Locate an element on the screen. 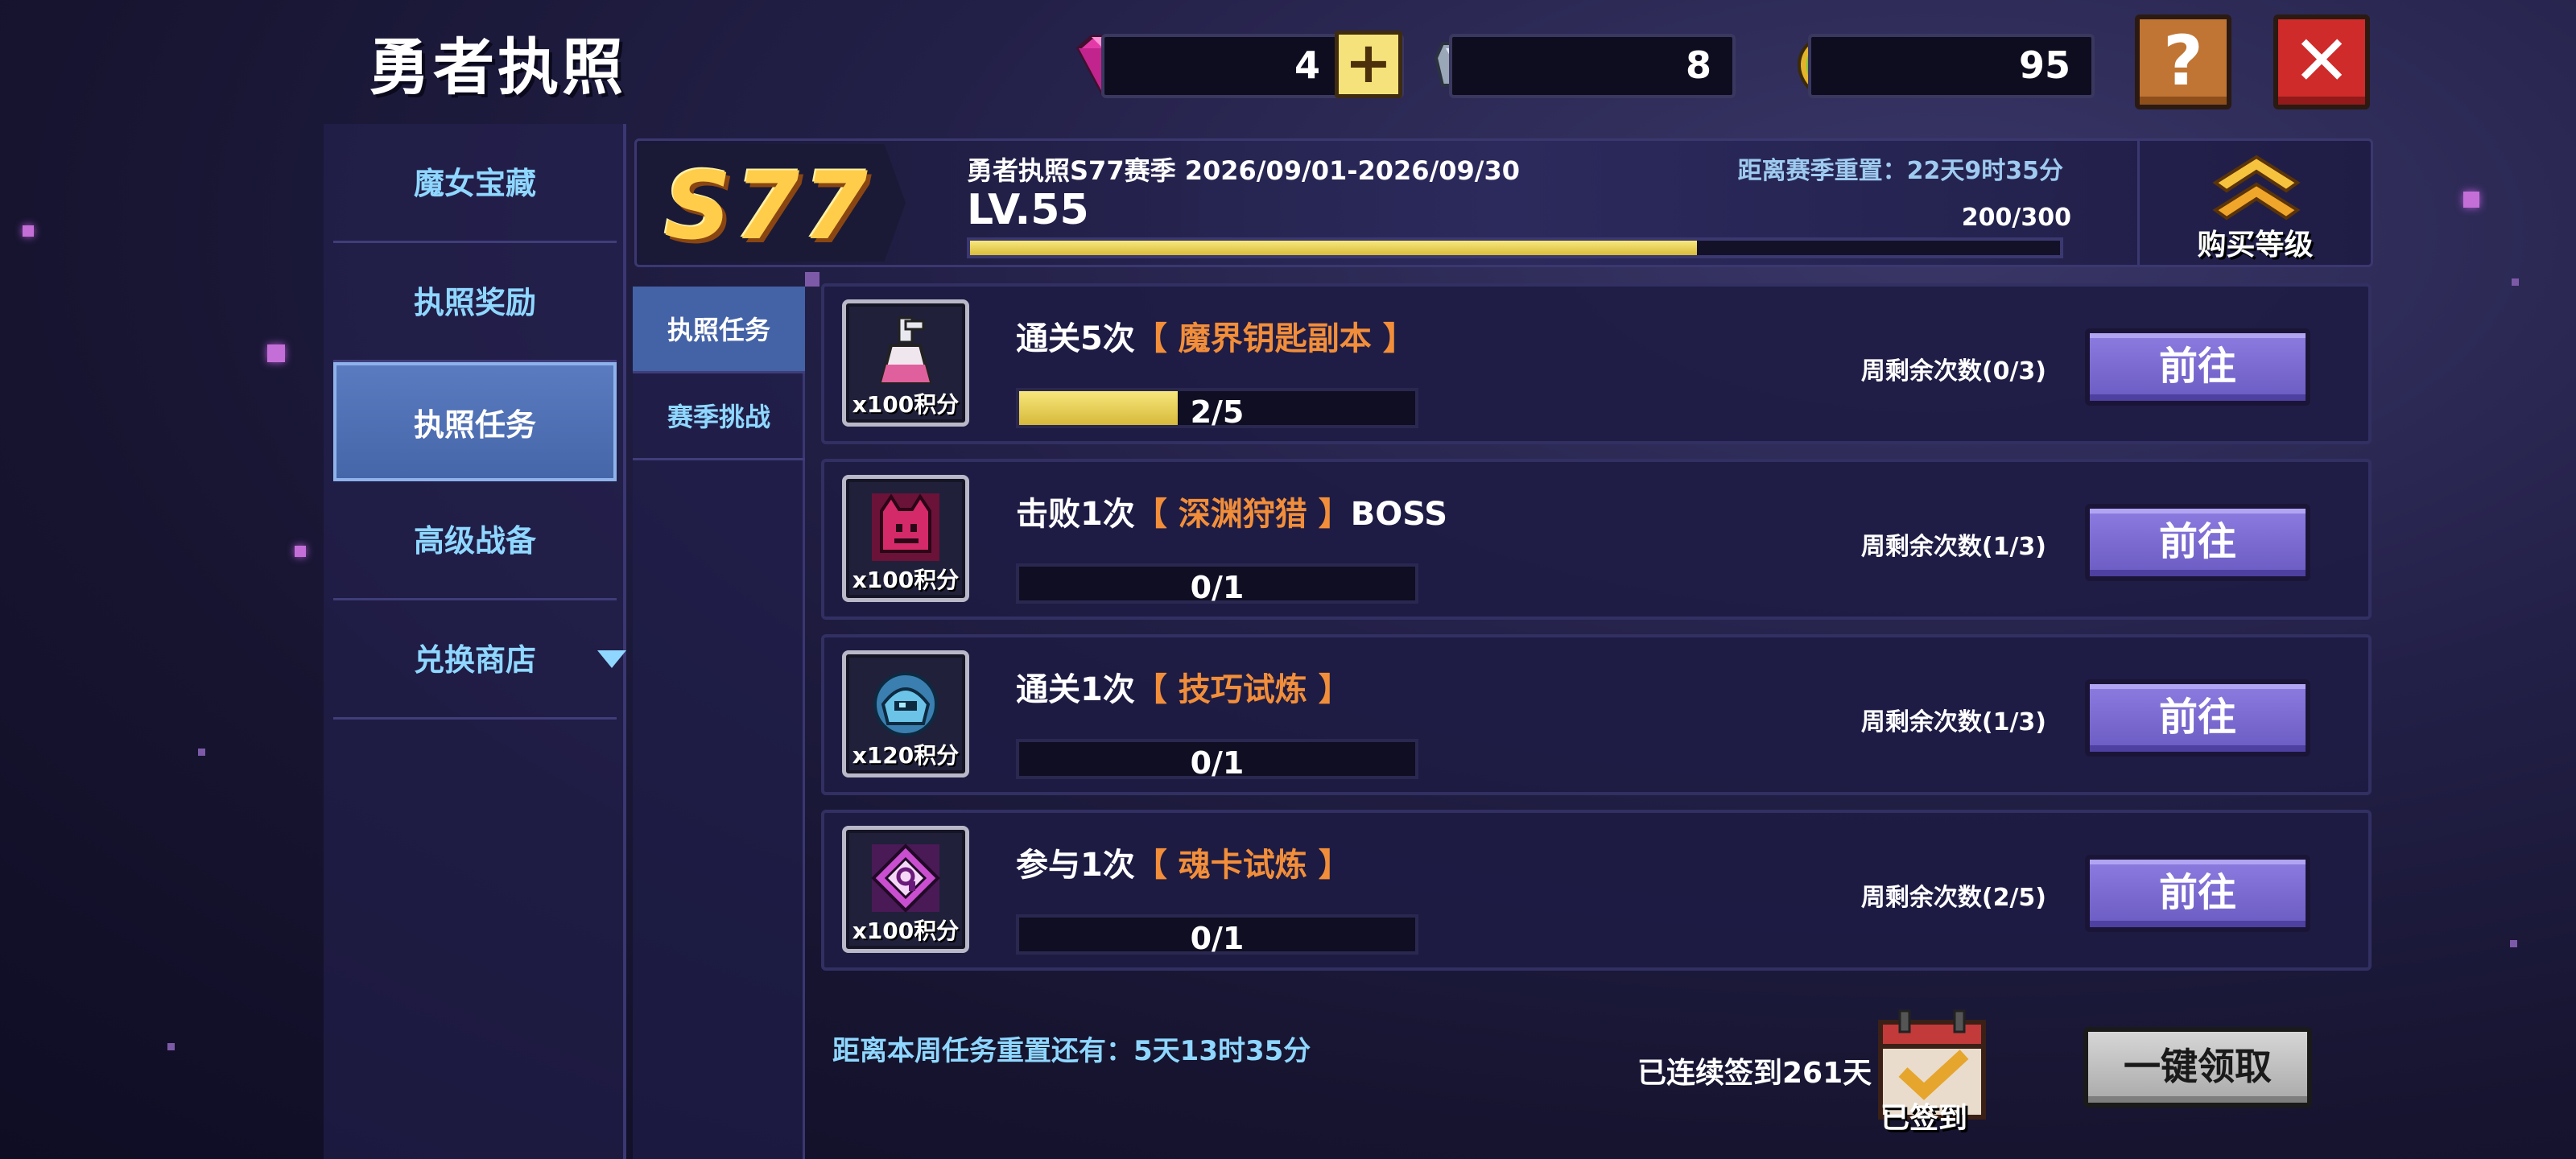 The image size is (2576, 1159). exp-text: 200/300 is located at coordinates (2016, 218).